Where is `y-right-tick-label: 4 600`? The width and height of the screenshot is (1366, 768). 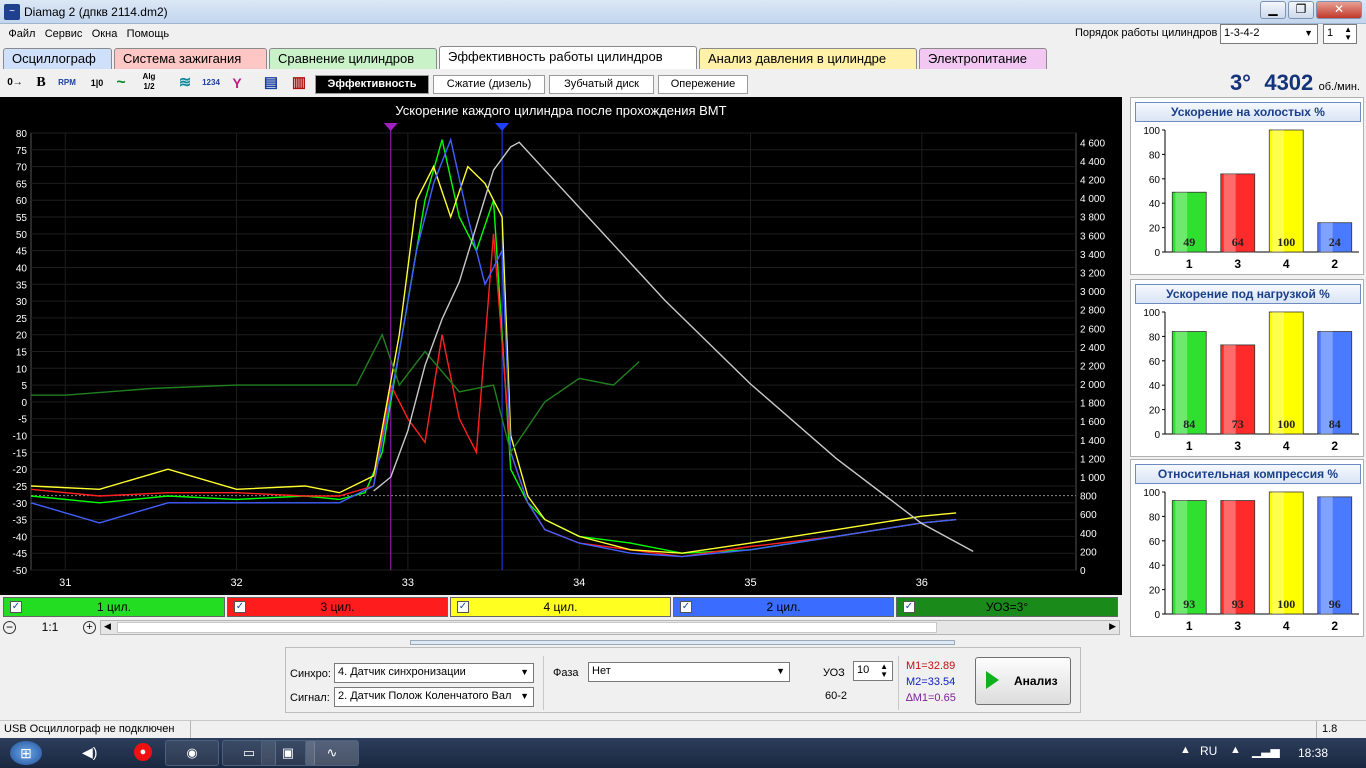
y-right-tick-label: 4 600 is located at coordinates (1092, 143).